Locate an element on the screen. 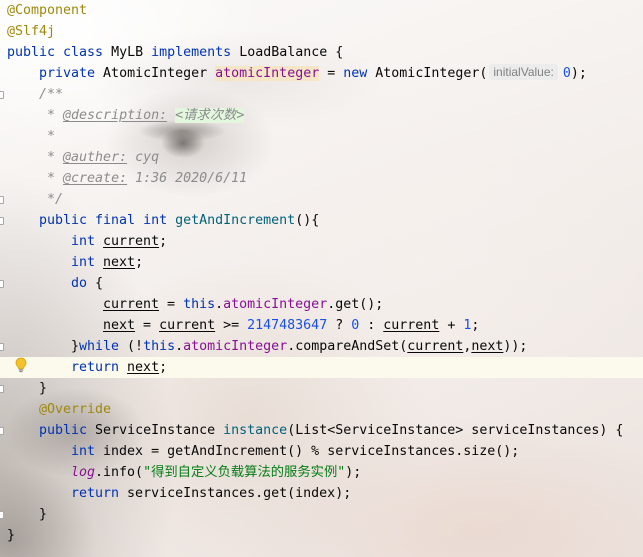 This screenshot has height=557, width=643. class-name: MyLB is located at coordinates (127, 52).